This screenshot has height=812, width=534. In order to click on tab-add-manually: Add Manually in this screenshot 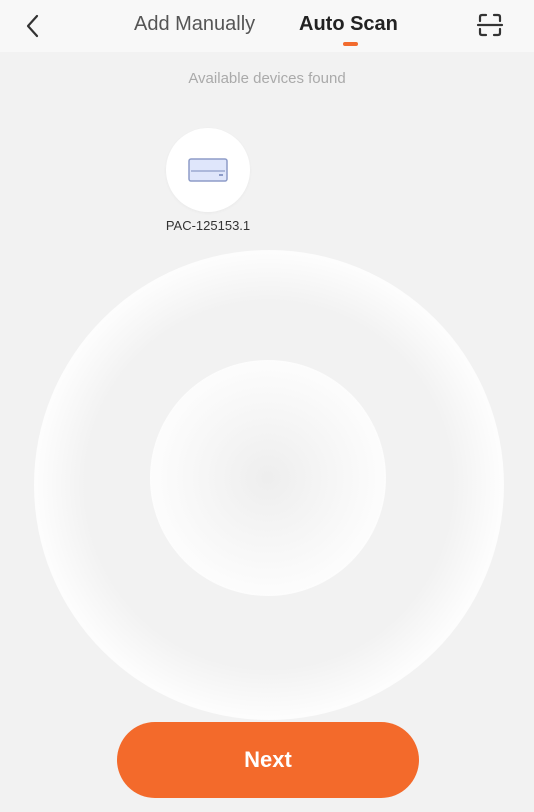, I will do `click(194, 24)`.